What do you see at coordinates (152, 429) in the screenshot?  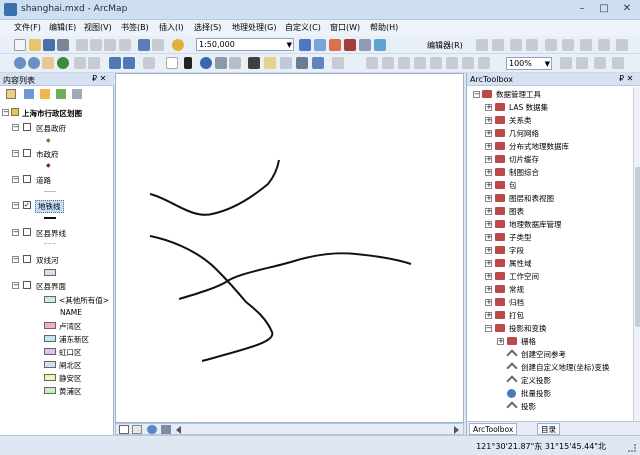 I see `refresh-icon` at bounding box center [152, 429].